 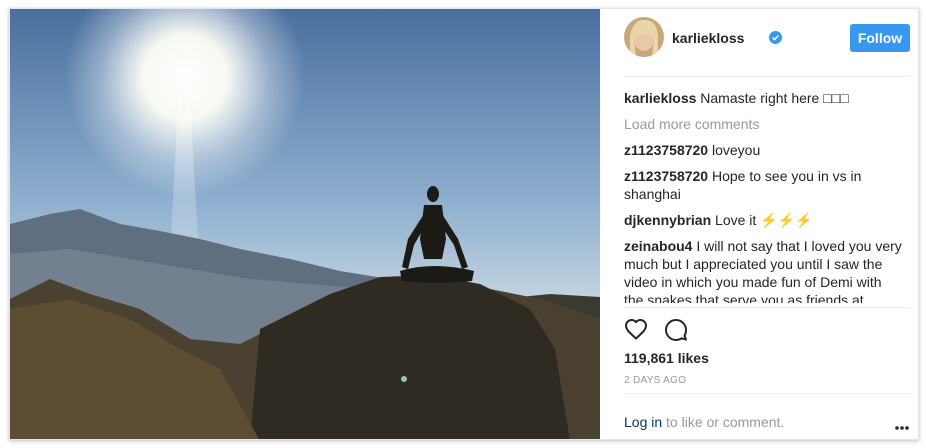 I want to click on username: karliekloss, so click(x=708, y=38).